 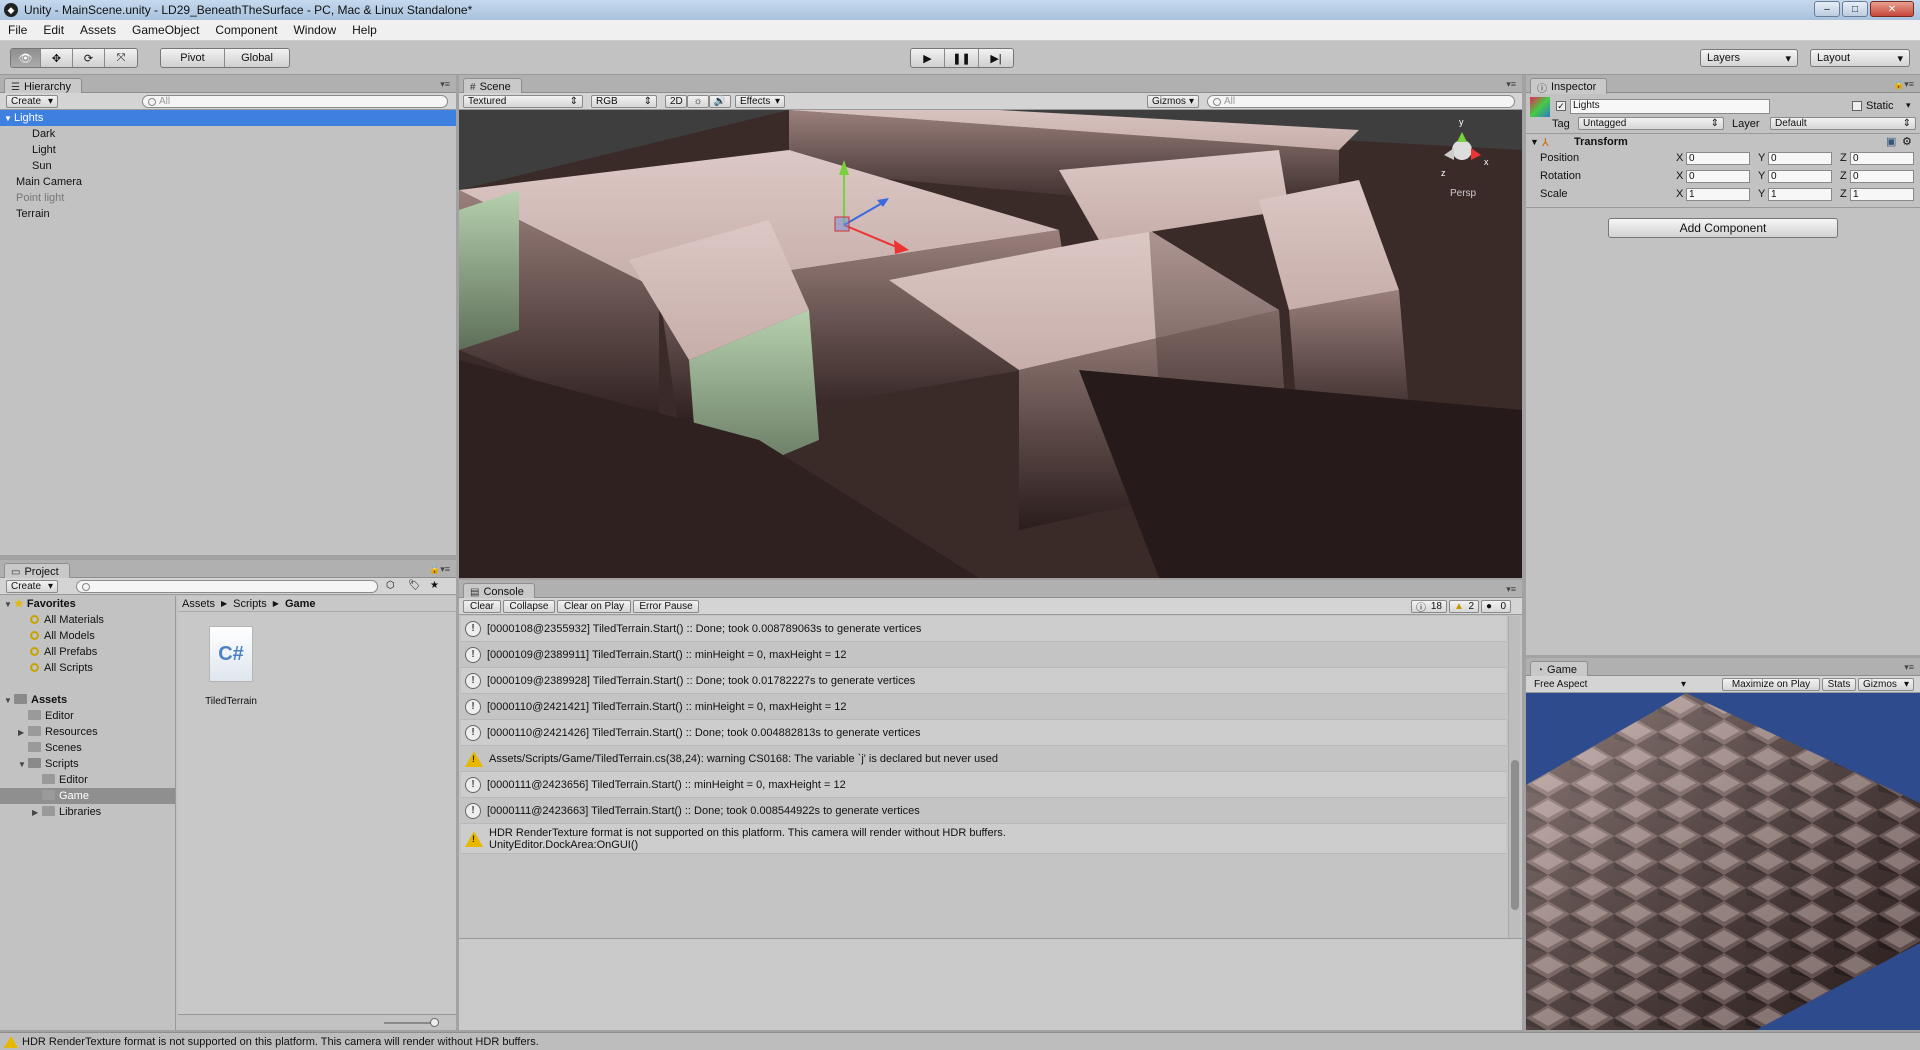 What do you see at coordinates (57, 58) in the screenshot?
I see `move-tool-icon: ✥` at bounding box center [57, 58].